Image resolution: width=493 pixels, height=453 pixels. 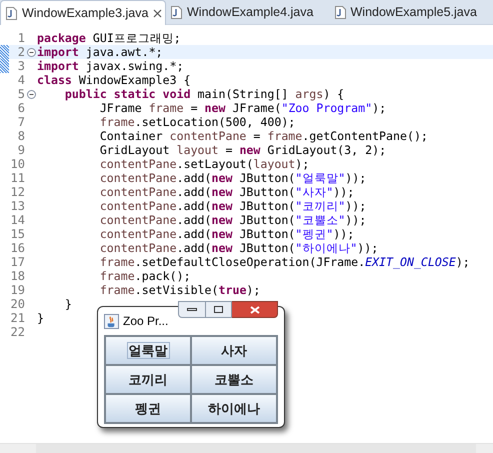 What do you see at coordinates (20, 150) in the screenshot?
I see `line-number: 9` at bounding box center [20, 150].